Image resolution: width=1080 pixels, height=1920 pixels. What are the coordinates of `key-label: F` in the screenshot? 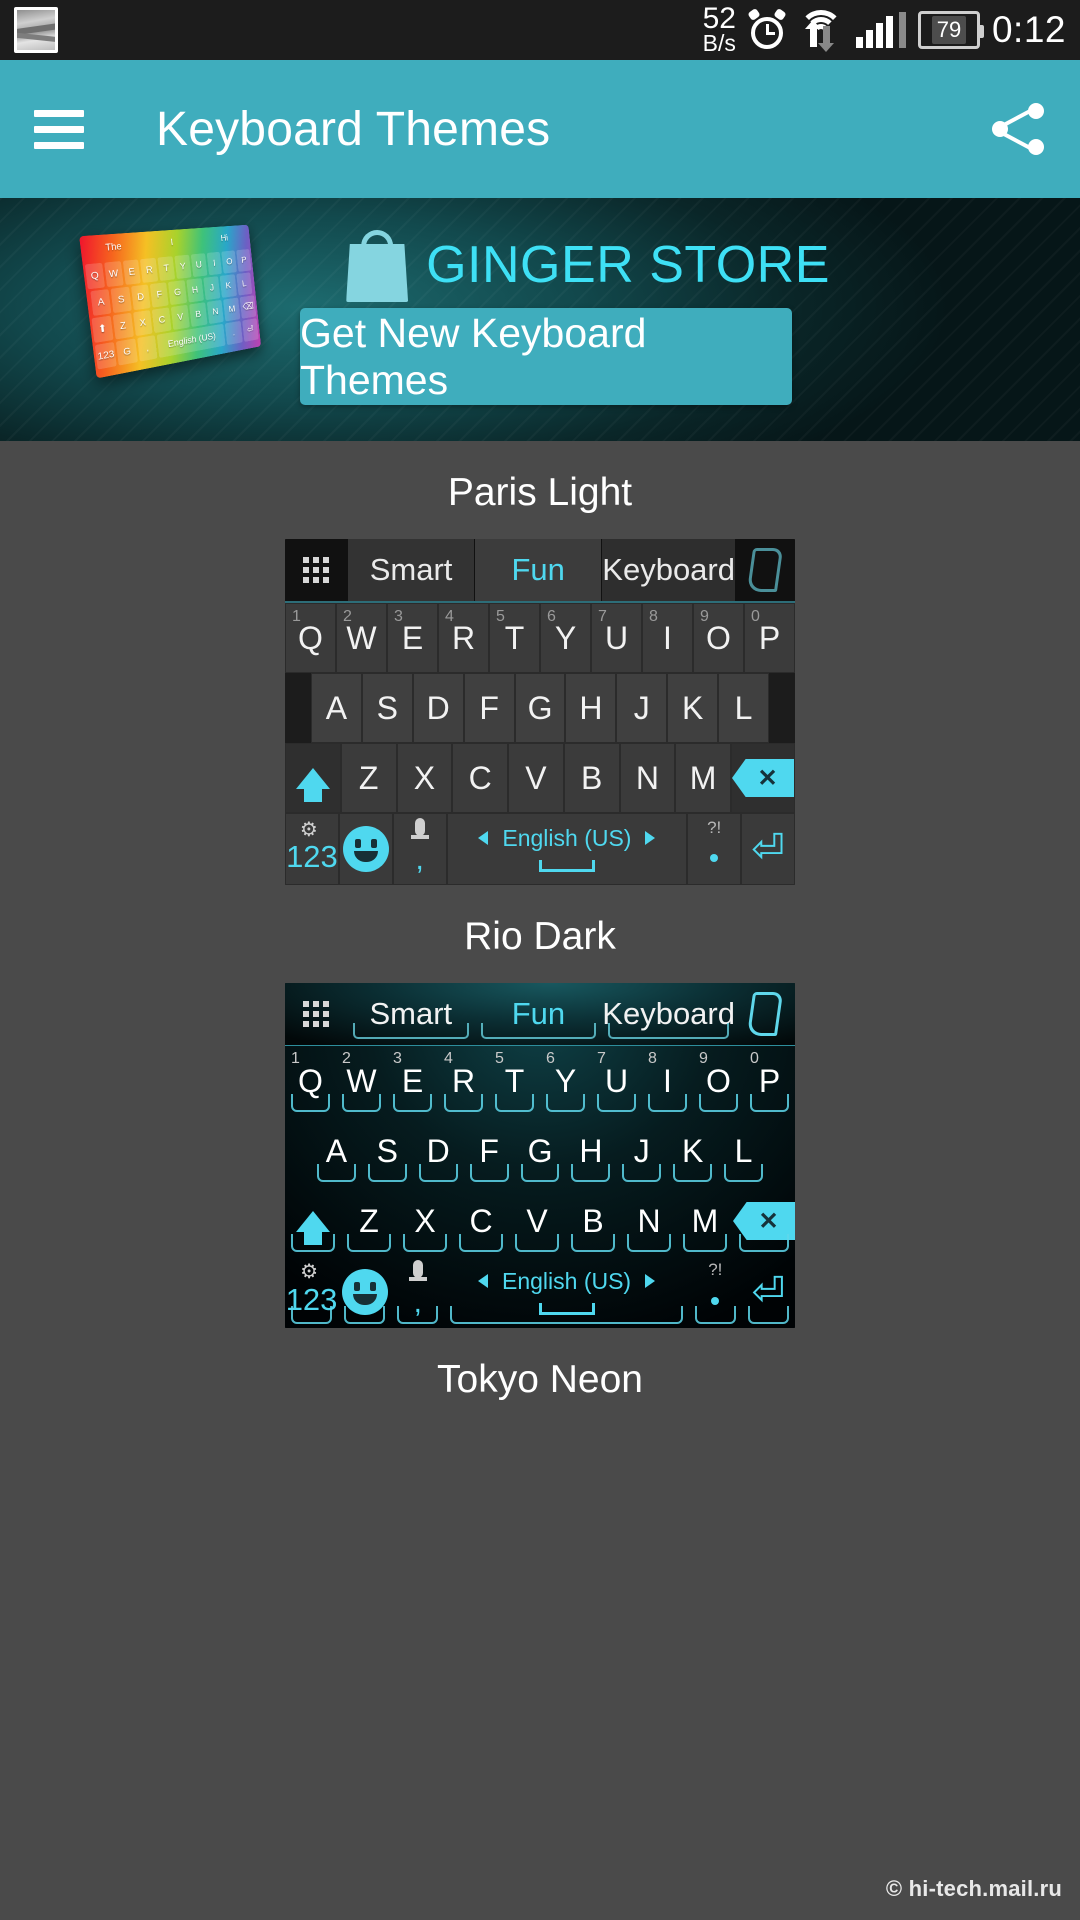 It's located at (489, 1150).